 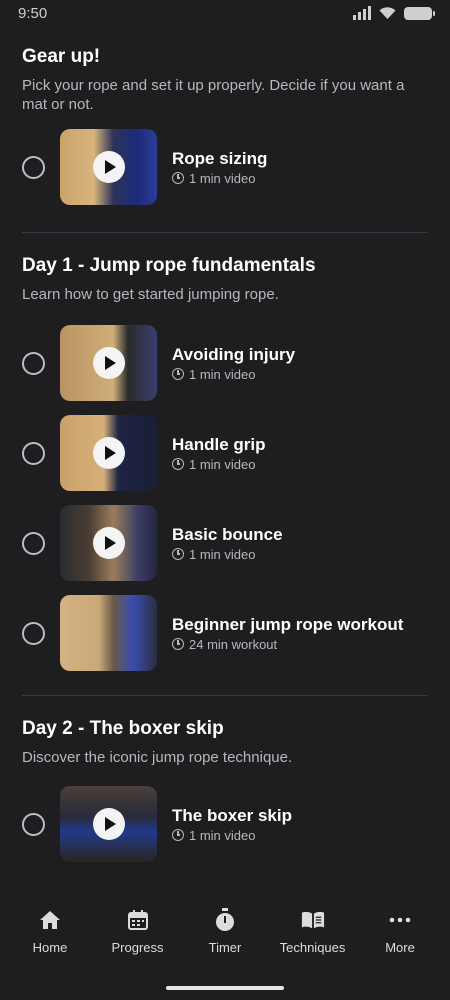 I want to click on section-description: Learn how to get started jumping rope., so click(x=150, y=294).